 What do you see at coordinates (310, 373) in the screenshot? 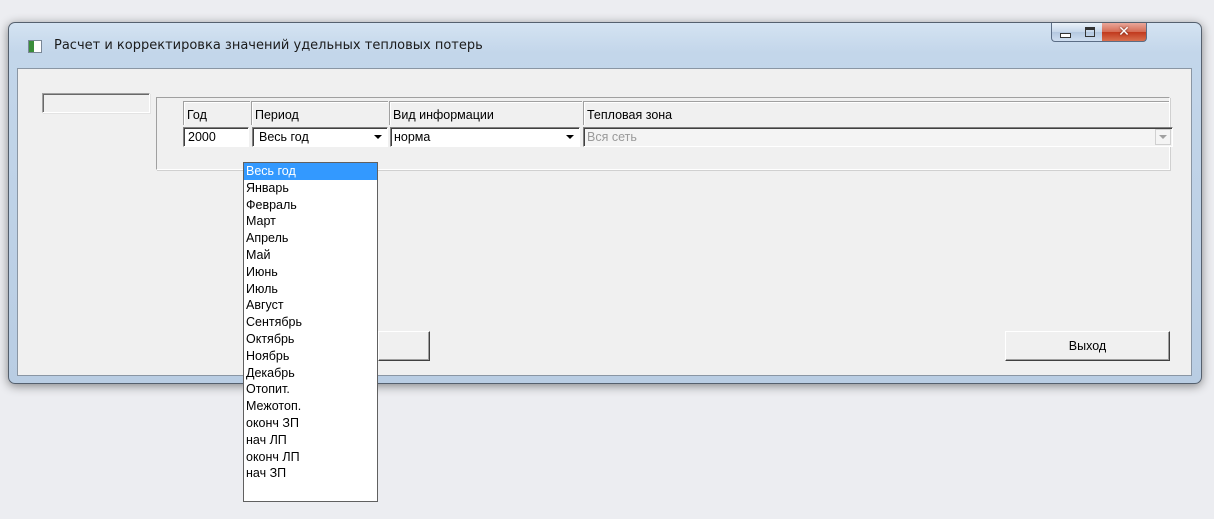
I see `period-option: Декабрь` at bounding box center [310, 373].